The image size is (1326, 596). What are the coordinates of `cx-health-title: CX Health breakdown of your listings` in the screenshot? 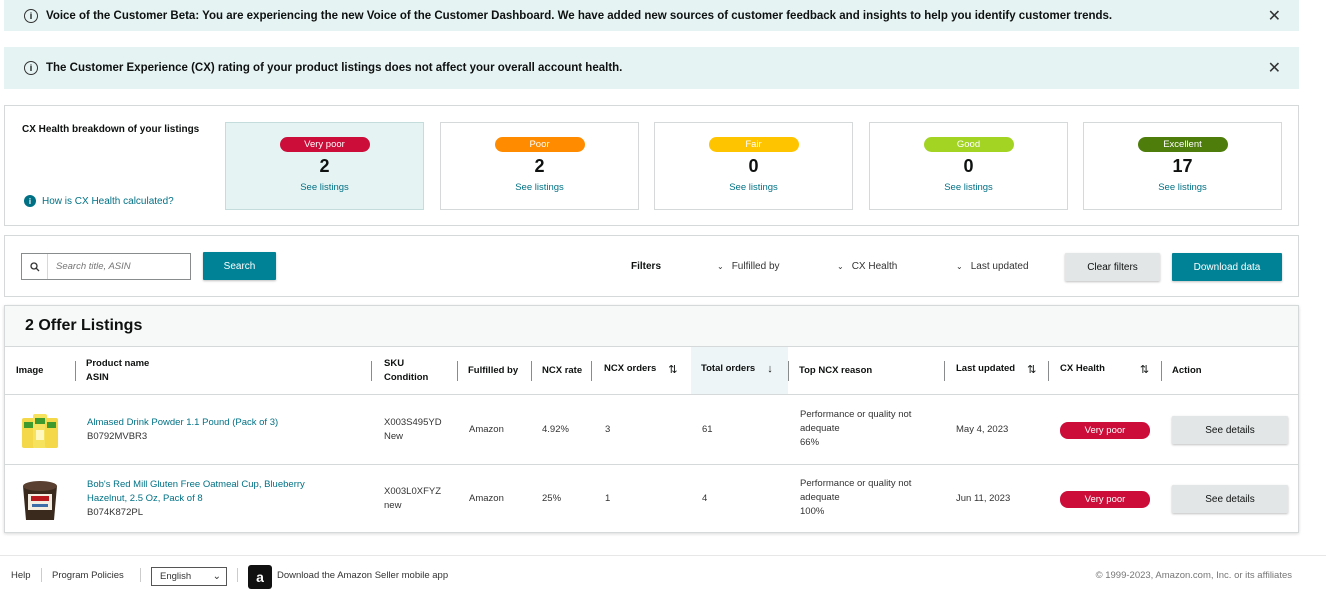 It's located at (111, 129).